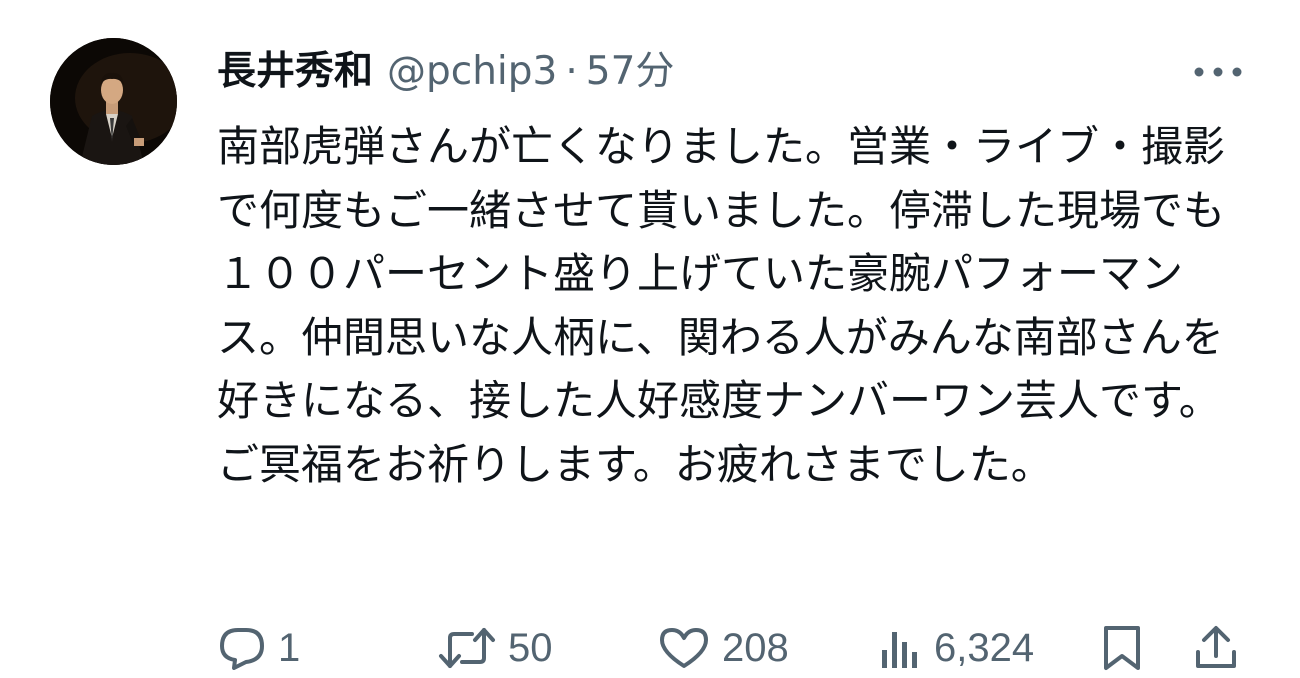 This screenshot has height=678, width=1300. What do you see at coordinates (755, 647) in the screenshot?
I see `like-count: 208` at bounding box center [755, 647].